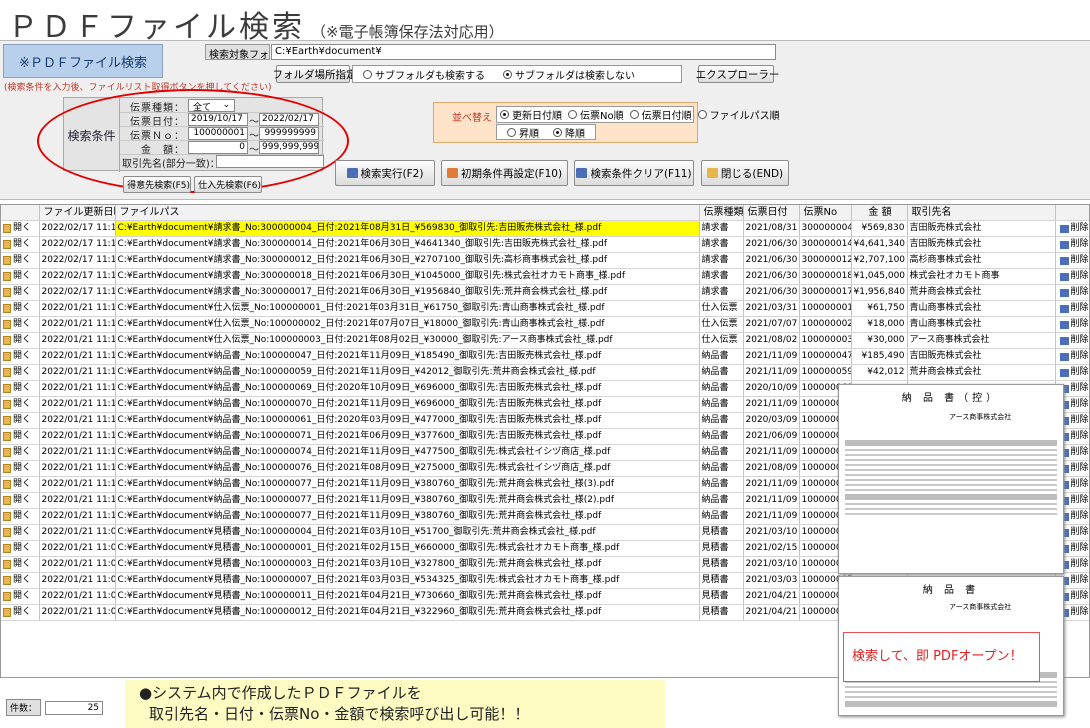  Describe the element at coordinates (313, 74) in the screenshot. I see `folder-select-button: フォルダ場所指定` at that location.